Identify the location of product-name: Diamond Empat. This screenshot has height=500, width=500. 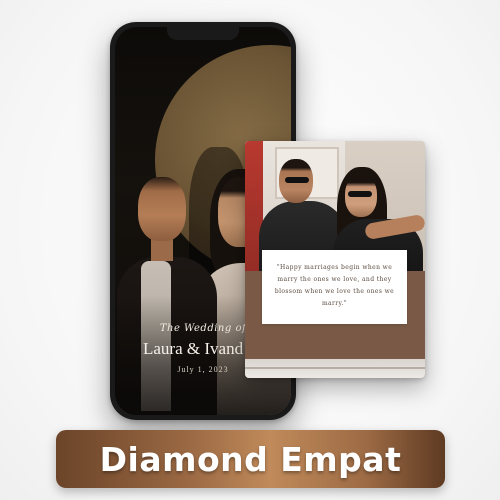
(250, 459).